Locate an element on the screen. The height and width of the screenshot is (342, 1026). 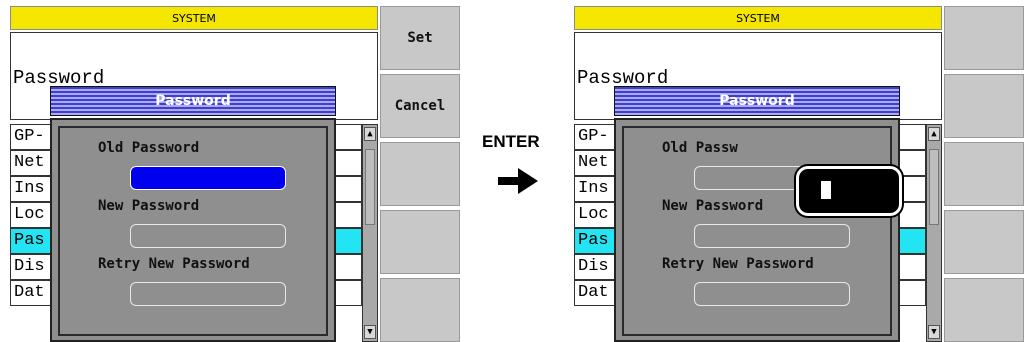
old-password-label: Old Passw is located at coordinates (700, 148).